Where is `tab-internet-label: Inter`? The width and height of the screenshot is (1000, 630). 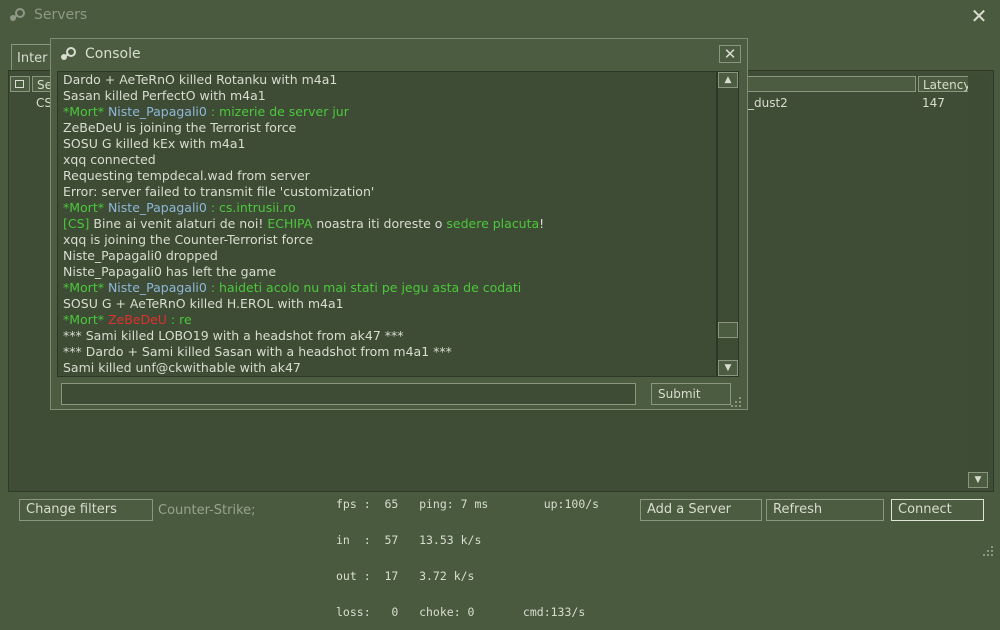
tab-internet-label: Inter is located at coordinates (32, 58).